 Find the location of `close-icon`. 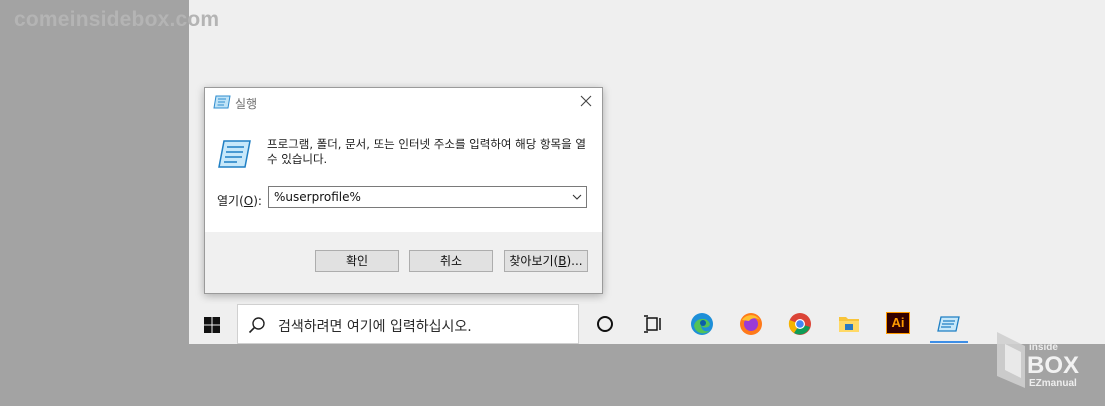

close-icon is located at coordinates (586, 101).